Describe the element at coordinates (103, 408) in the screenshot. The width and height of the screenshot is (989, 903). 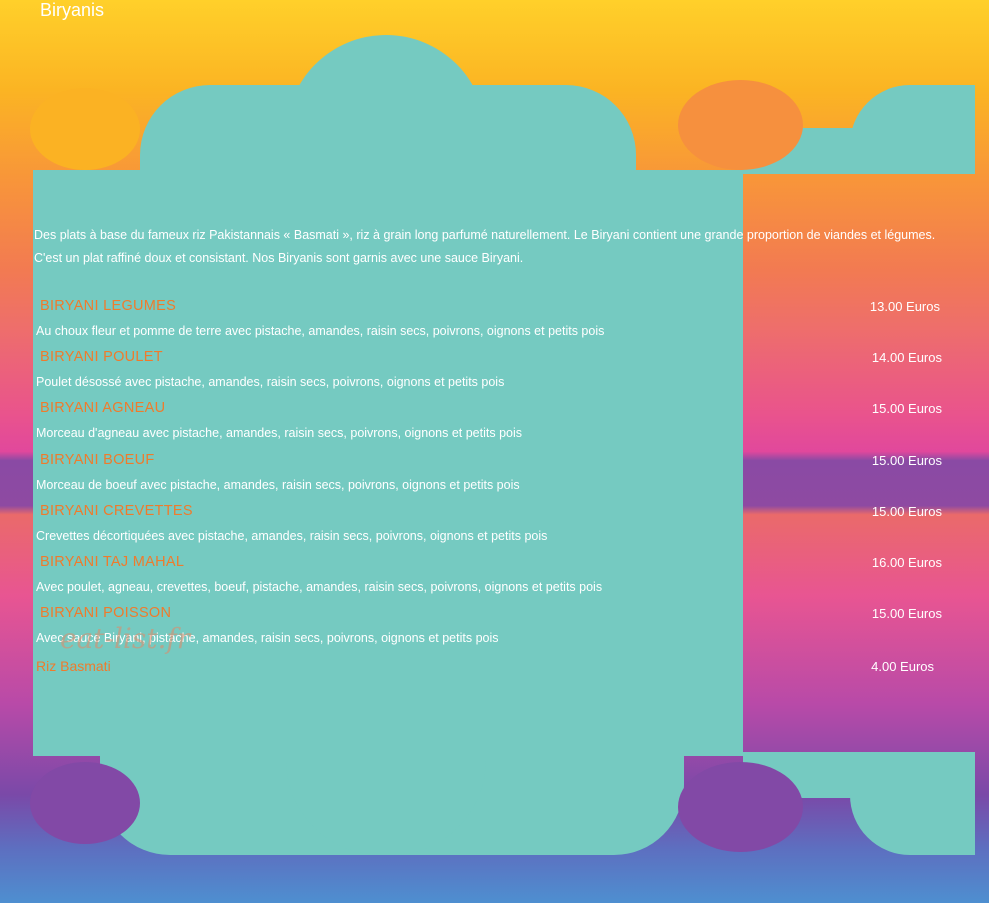
I see `menu-item-name: BIRYANI AGNEAU` at that location.